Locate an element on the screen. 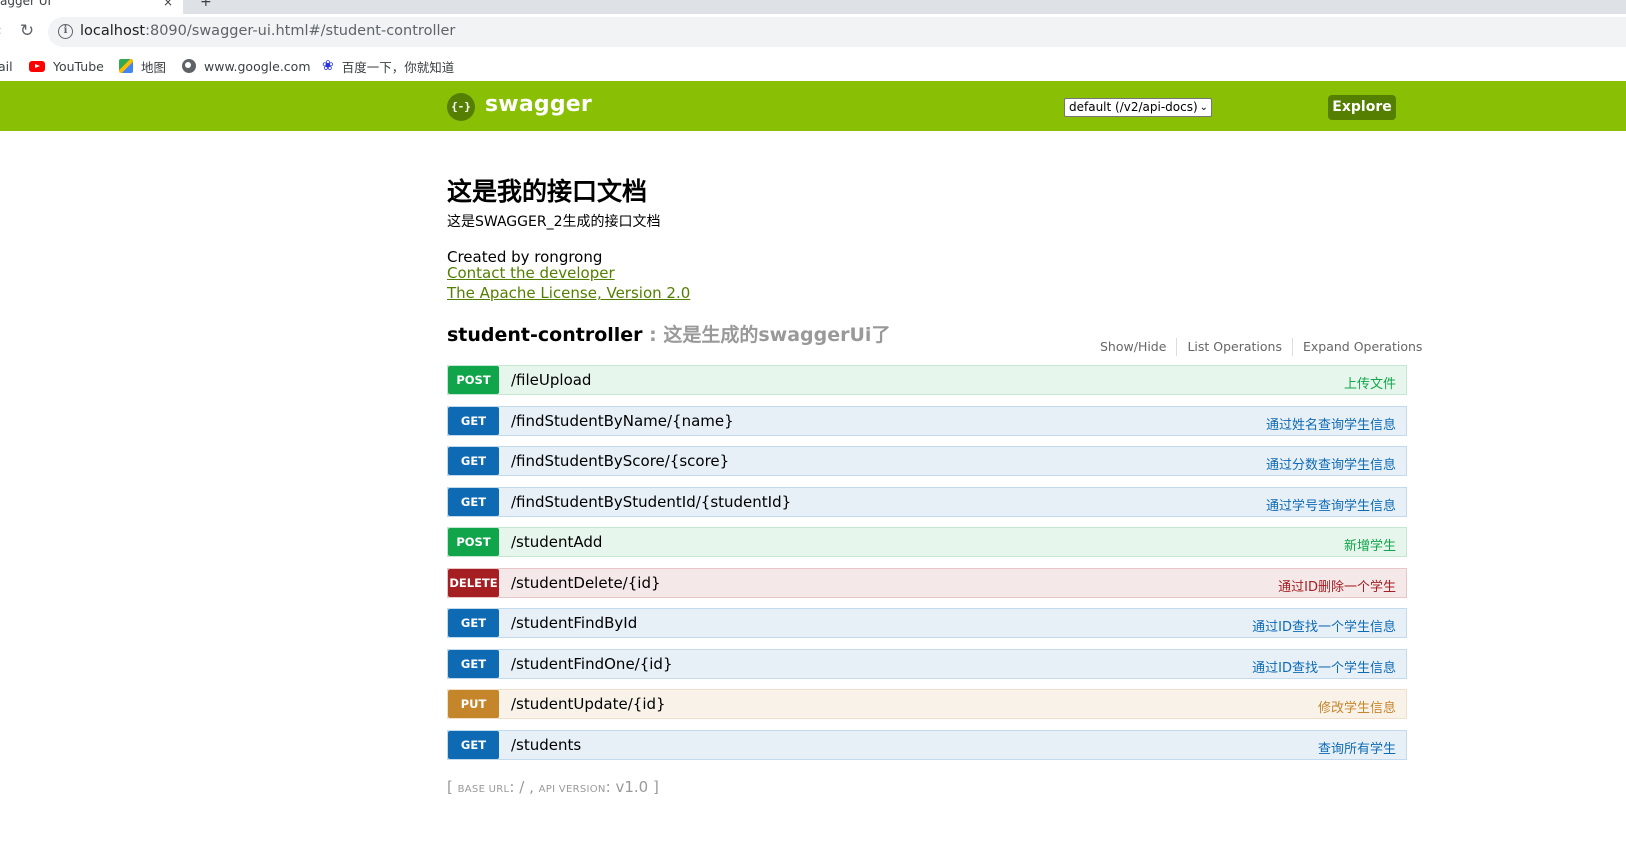  operation-row: GET /studentFindById 通过ID查找一个学生信息 is located at coordinates (927, 623).